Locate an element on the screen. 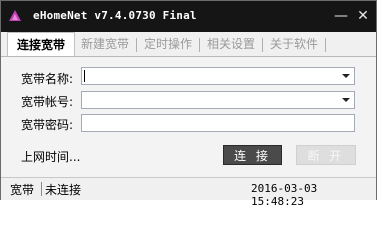 This screenshot has width=377, height=240. status-datetime: 2016-03-03 15:48:23 is located at coordinates (284, 195).